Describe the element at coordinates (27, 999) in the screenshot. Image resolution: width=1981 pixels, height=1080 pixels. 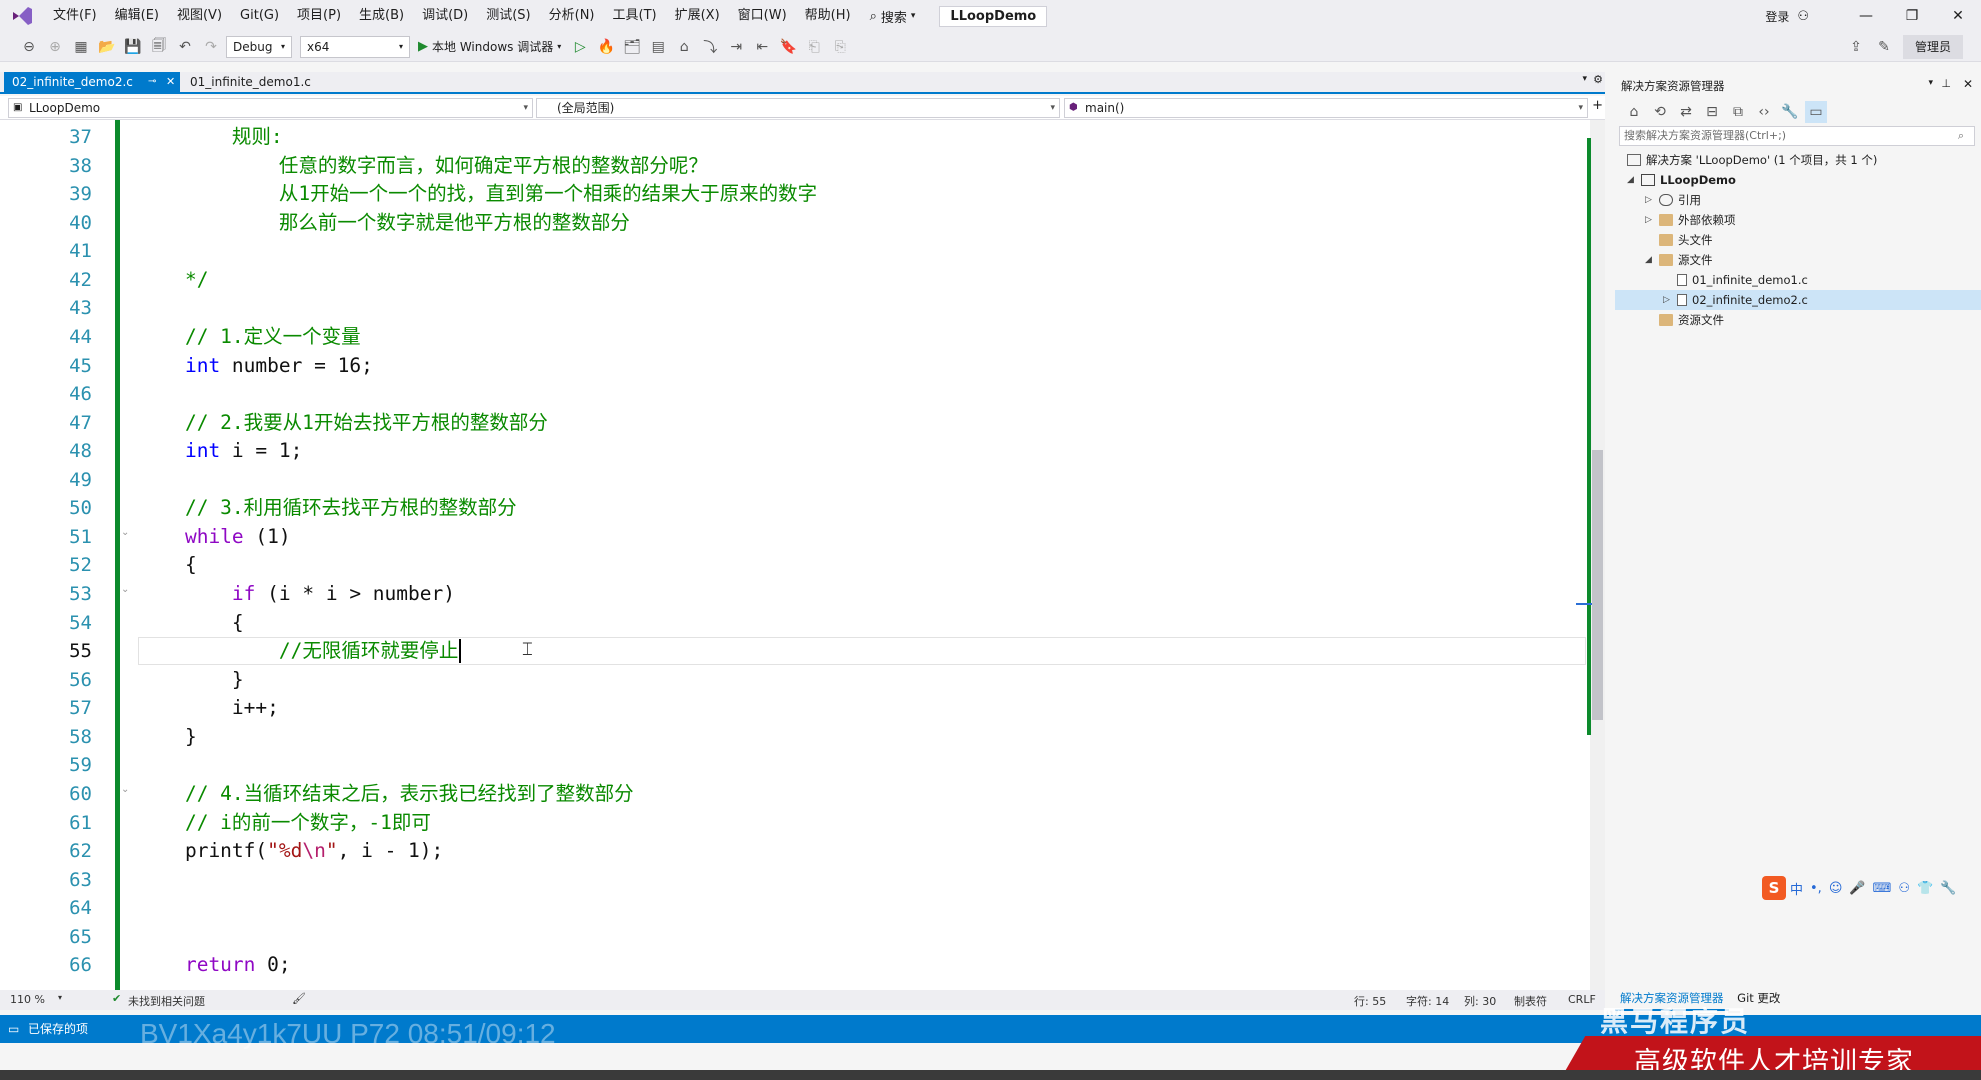
I see `zoom-level: 110 %` at that location.